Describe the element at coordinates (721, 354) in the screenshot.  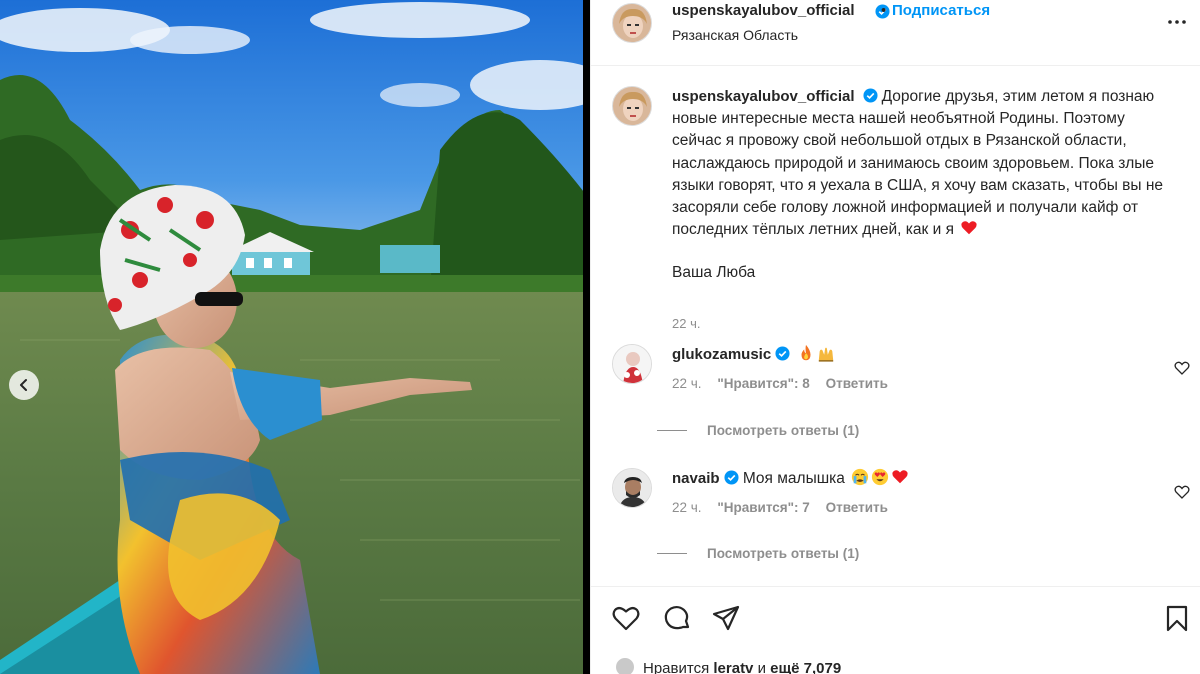
I see `comment-username: glukozamusic` at that location.